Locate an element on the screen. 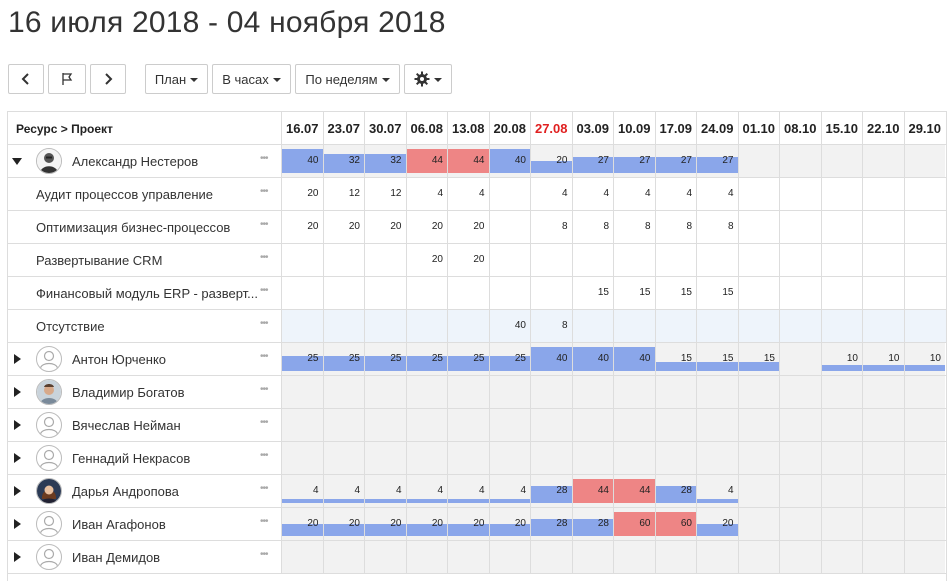 Image resolution: width=950 pixels, height=581 pixels. units-dropdown: В часах is located at coordinates (251, 79).